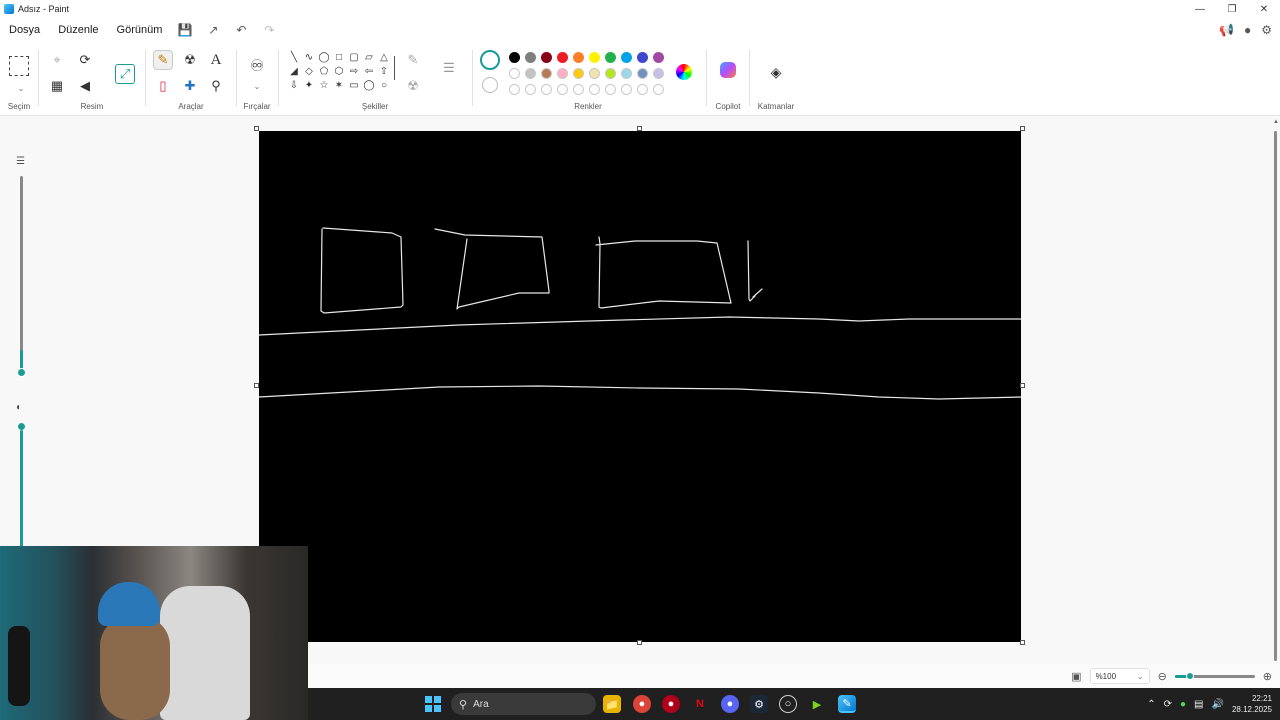  Describe the element at coordinates (384, 57) in the screenshot. I see `triangle-shape-icon: △` at that location.